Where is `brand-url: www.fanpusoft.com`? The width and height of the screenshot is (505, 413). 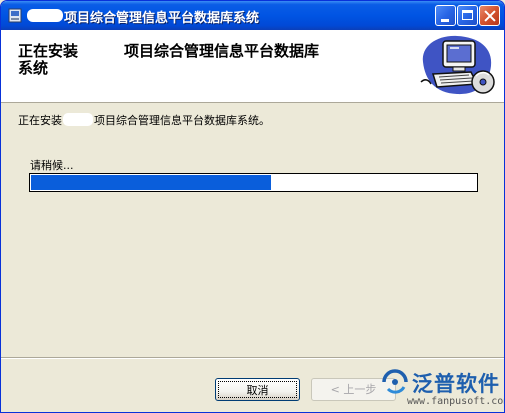 brand-url: www.fanpusoft.com is located at coordinates (456, 401).